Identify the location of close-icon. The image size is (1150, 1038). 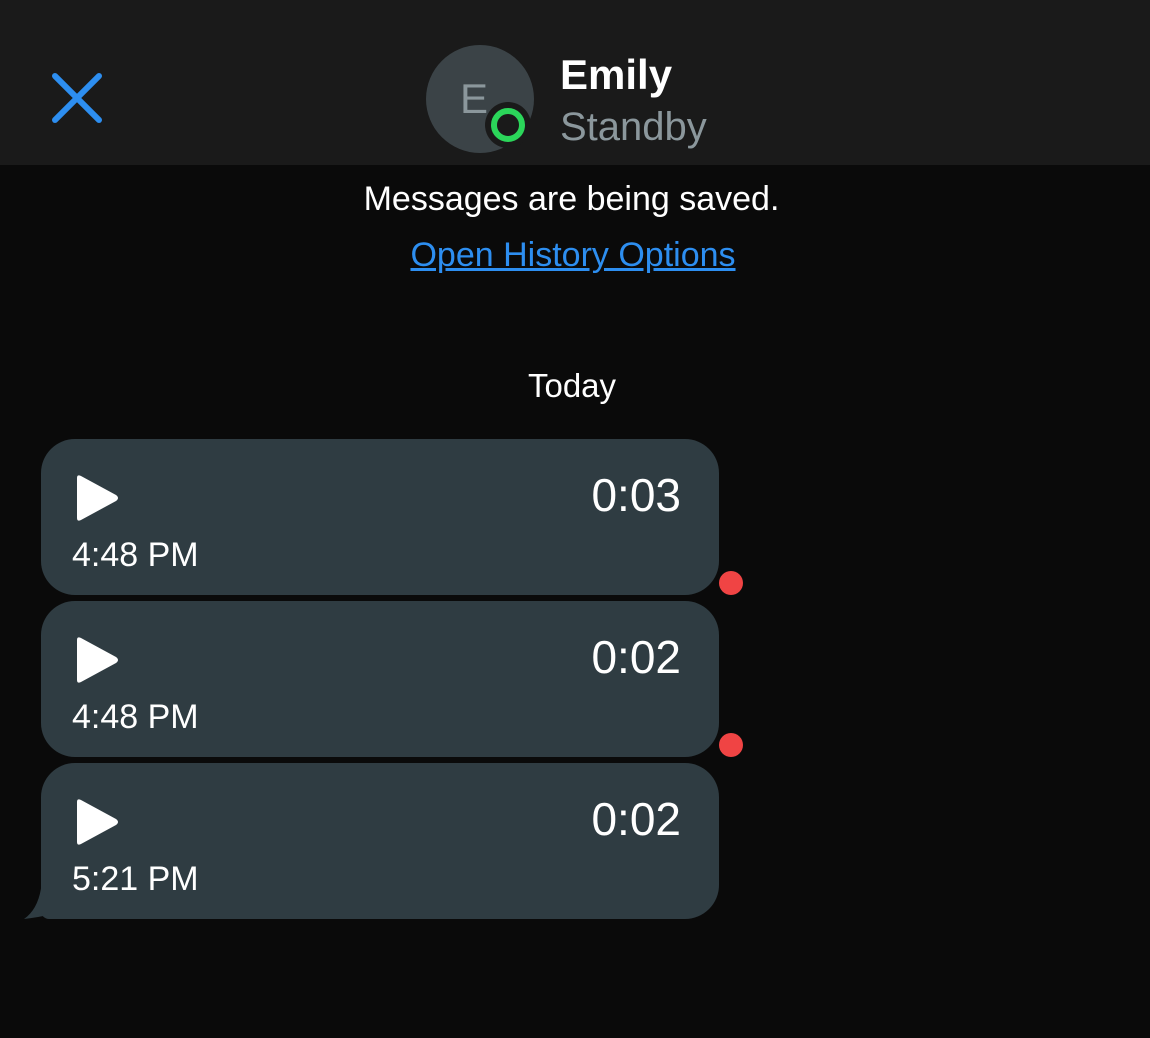
(77, 98).